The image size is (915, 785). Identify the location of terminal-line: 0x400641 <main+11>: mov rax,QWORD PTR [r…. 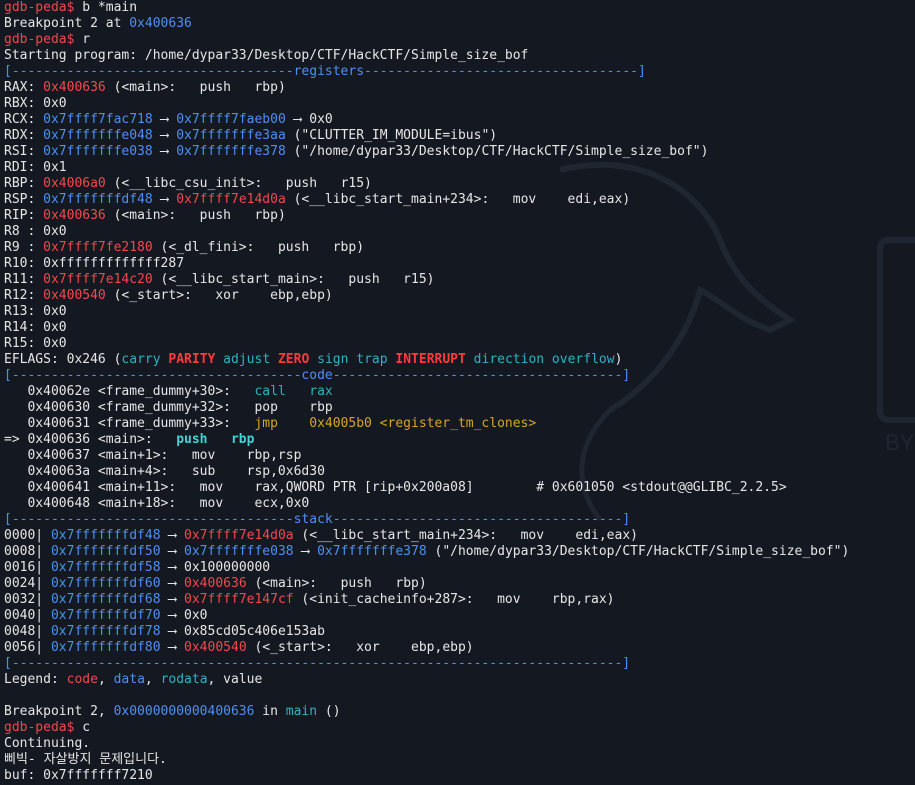
(426, 488).